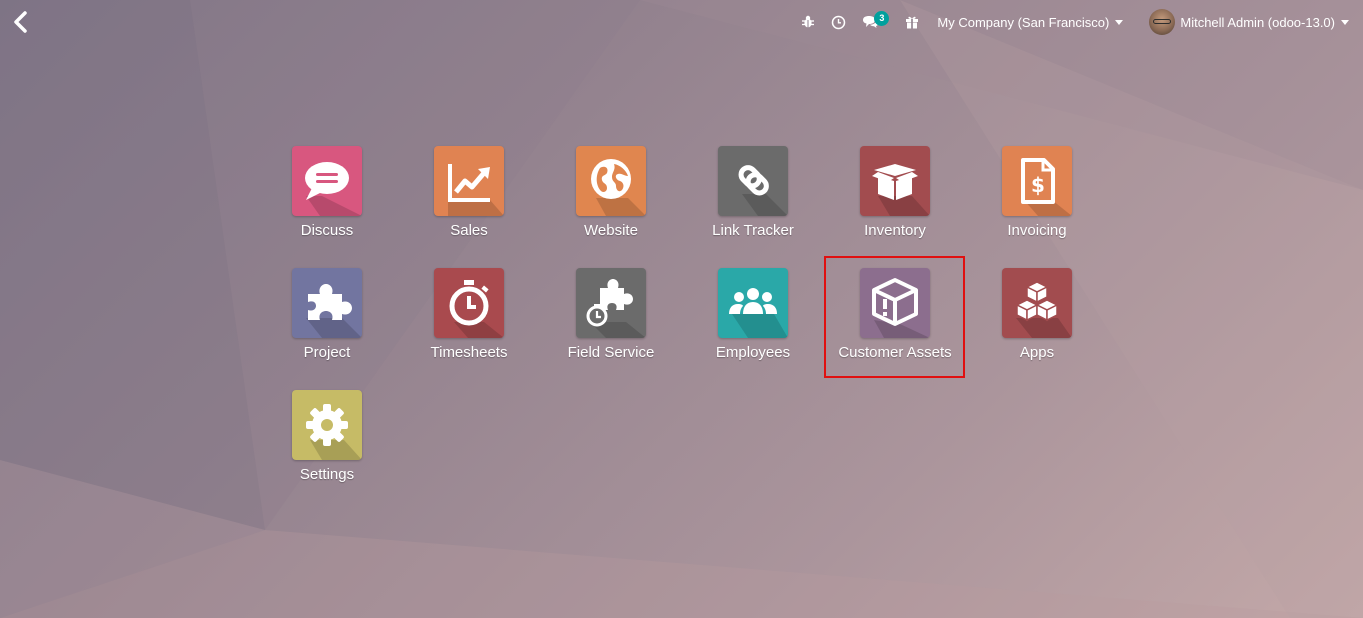 Image resolution: width=1363 pixels, height=618 pixels. I want to click on gear-icon, so click(334, 432).